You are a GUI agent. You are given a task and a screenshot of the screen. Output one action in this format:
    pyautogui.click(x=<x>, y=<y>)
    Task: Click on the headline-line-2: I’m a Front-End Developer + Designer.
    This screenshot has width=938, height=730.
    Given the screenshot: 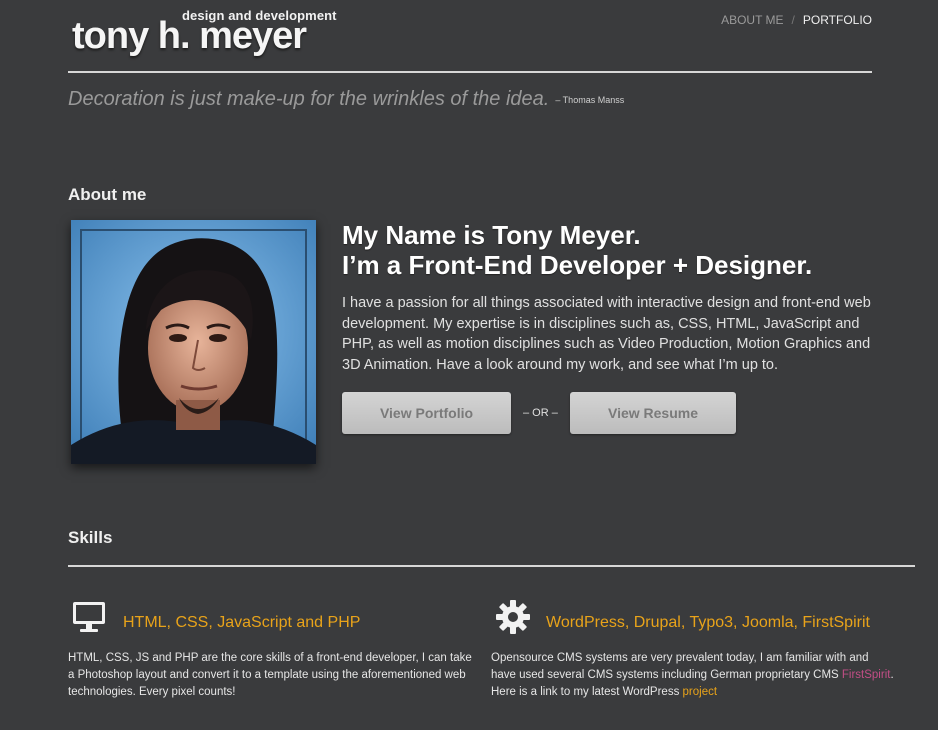 What is the action you would take?
    pyautogui.click(x=577, y=265)
    